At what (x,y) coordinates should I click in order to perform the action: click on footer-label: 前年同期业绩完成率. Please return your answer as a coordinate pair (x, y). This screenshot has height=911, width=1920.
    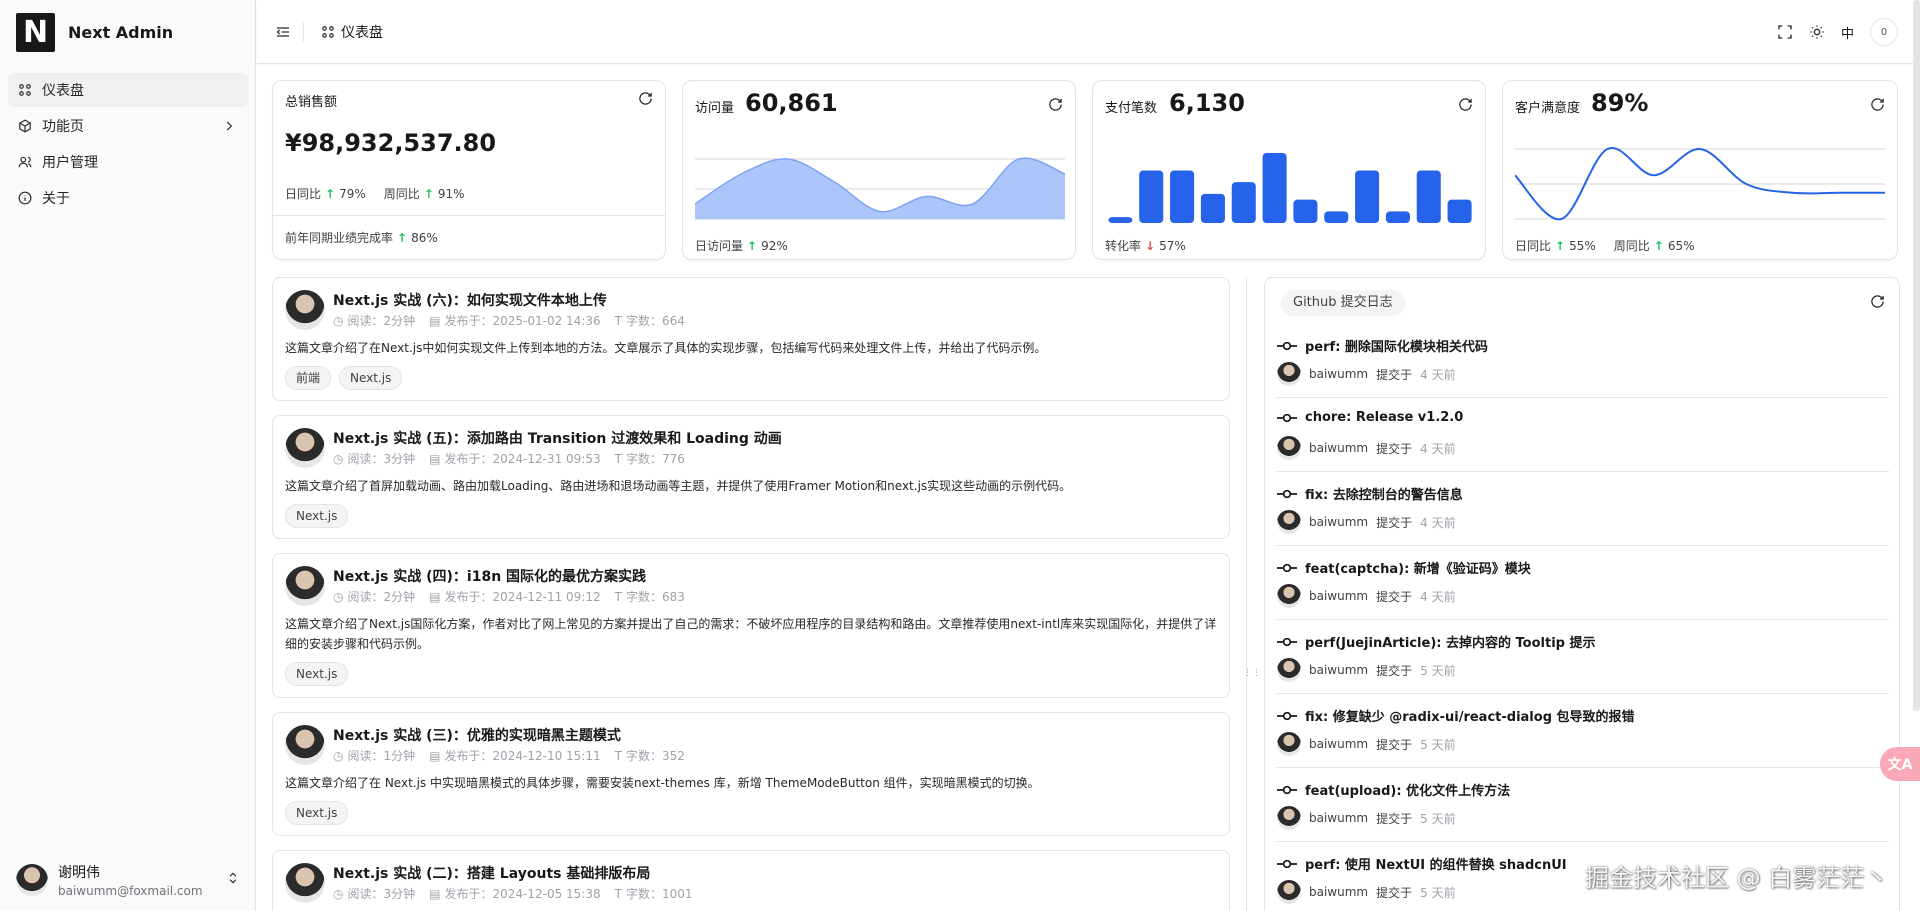
    Looking at the image, I should click on (339, 238).